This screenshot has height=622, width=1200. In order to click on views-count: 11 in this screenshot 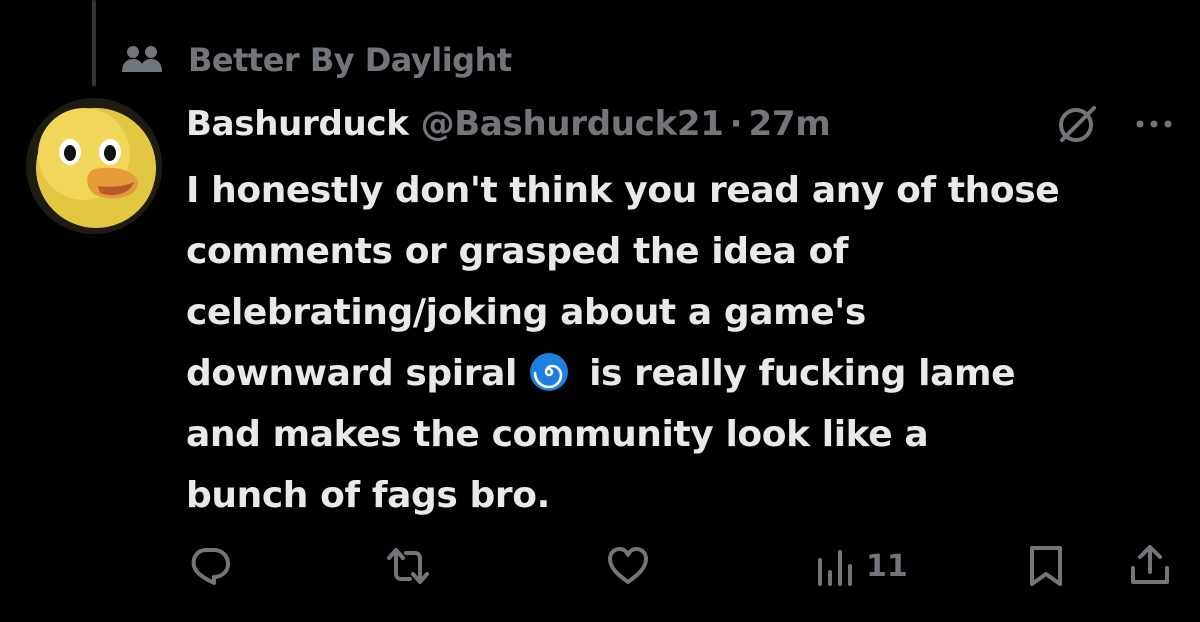, I will do `click(887, 566)`.